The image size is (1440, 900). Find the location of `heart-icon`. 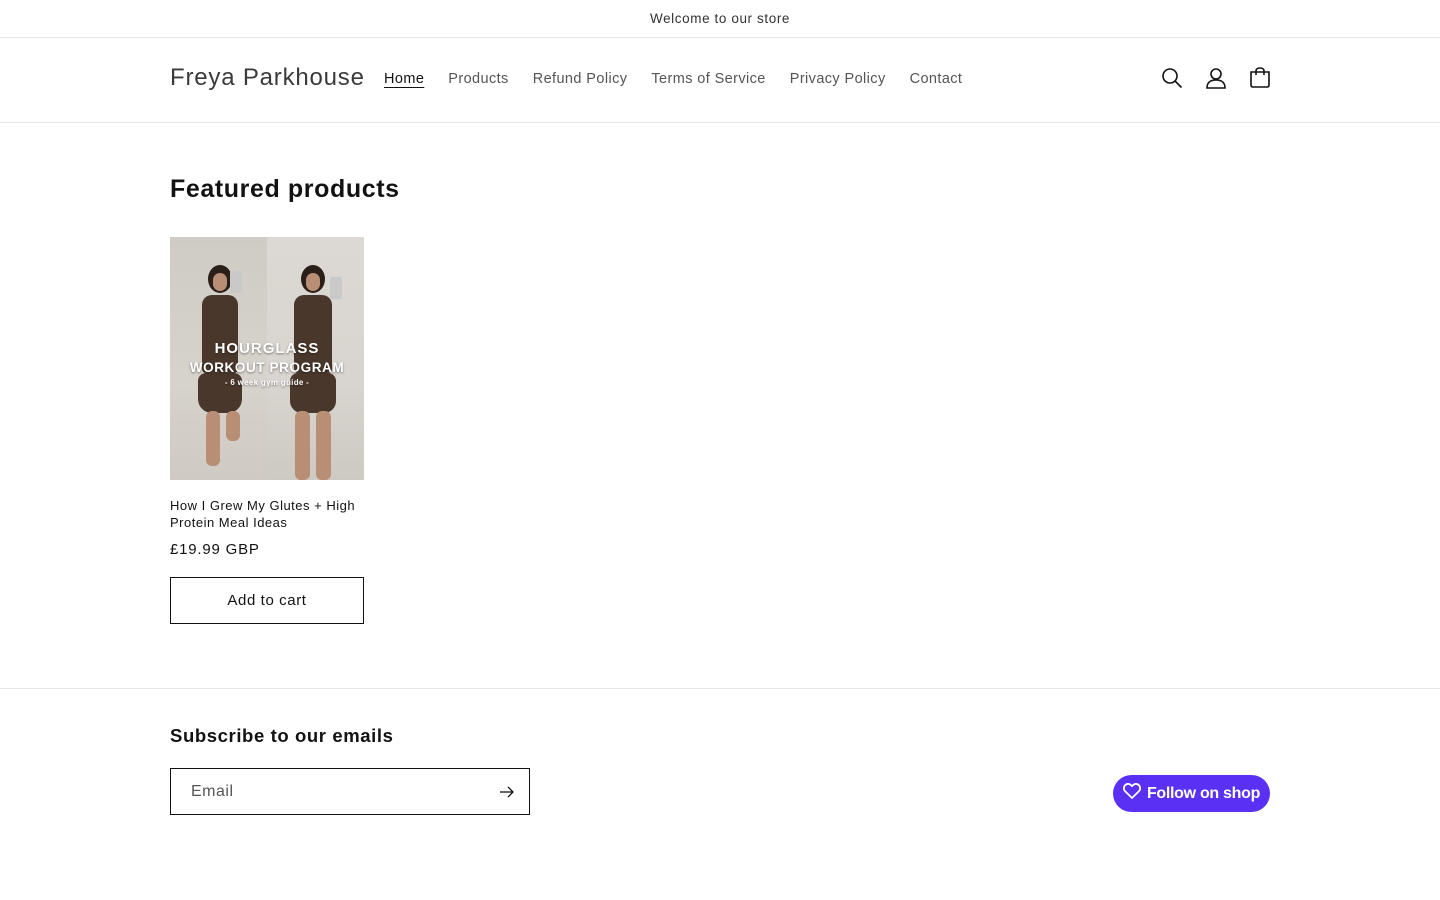

heart-icon is located at coordinates (1131, 793).